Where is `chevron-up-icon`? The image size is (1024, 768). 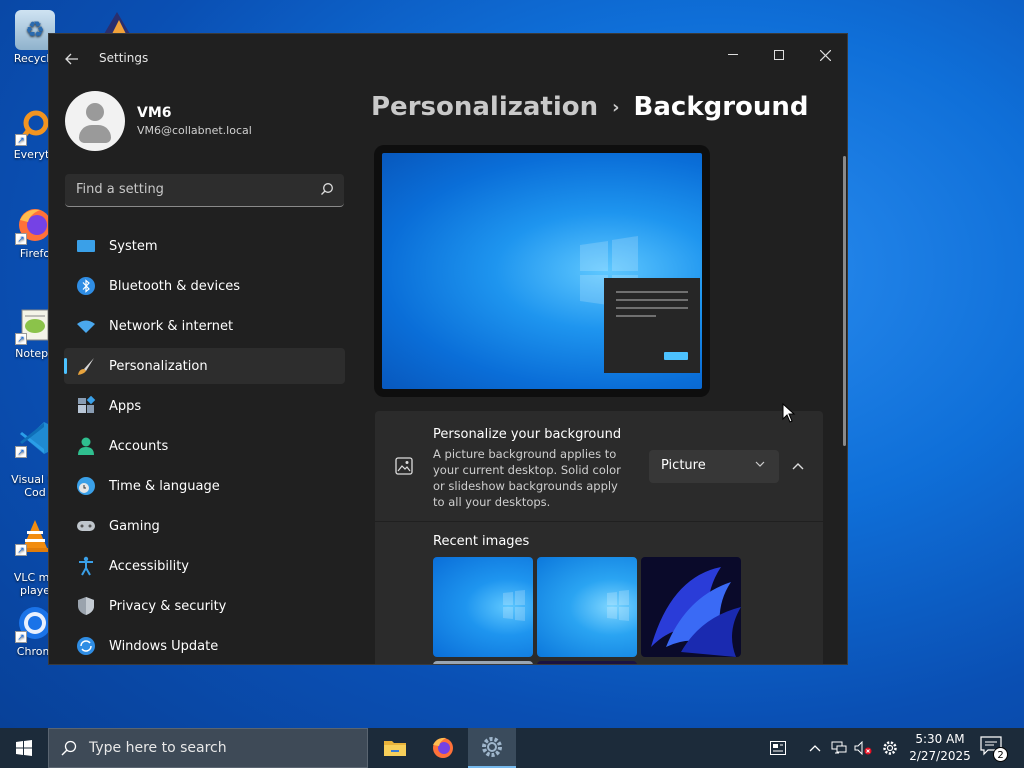 chevron-up-icon is located at coordinates (798, 466).